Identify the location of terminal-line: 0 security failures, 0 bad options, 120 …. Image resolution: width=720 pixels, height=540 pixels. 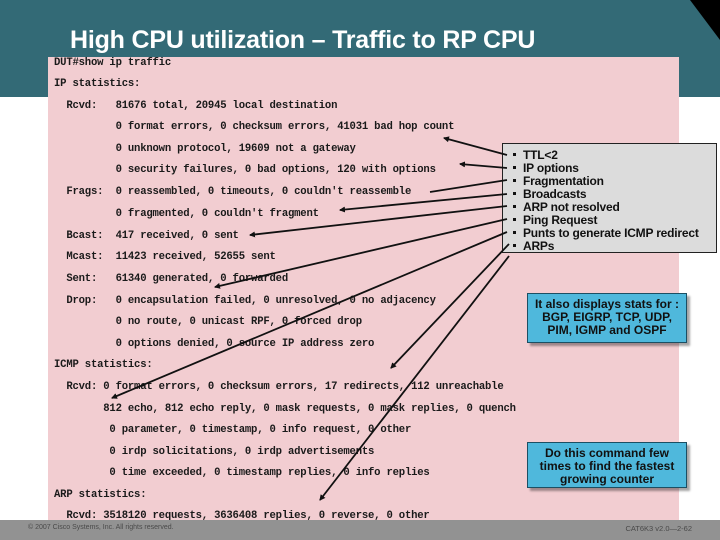
(245, 170).